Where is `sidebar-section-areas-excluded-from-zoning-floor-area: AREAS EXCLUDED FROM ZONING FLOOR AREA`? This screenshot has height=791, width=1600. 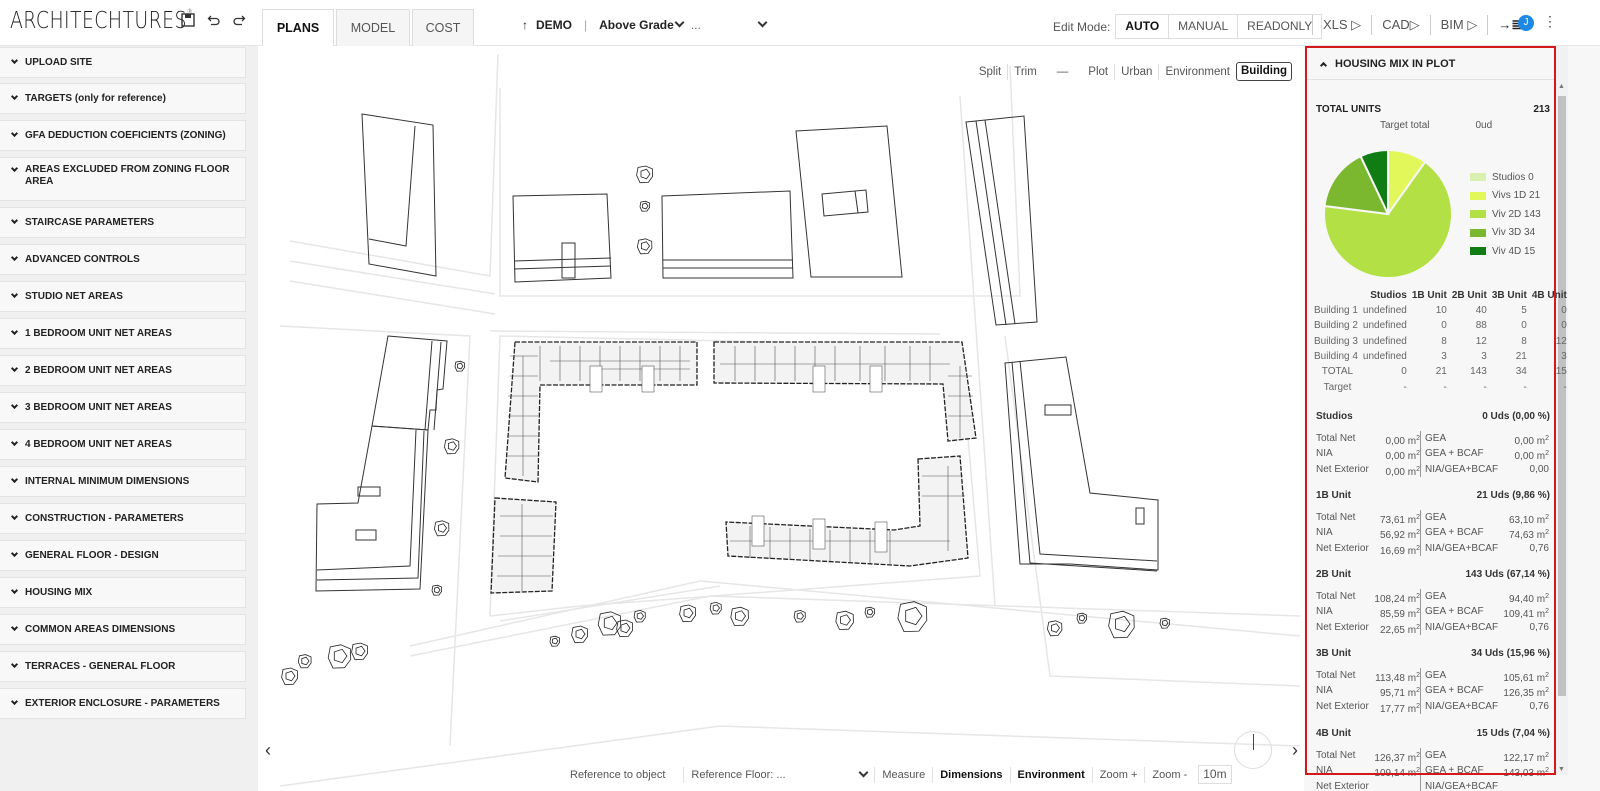
sidebar-section-areas-excluded-from-zoning-floor-area: AREAS EXCLUDED FROM ZONING FLOOR AREA is located at coordinates (123, 179).